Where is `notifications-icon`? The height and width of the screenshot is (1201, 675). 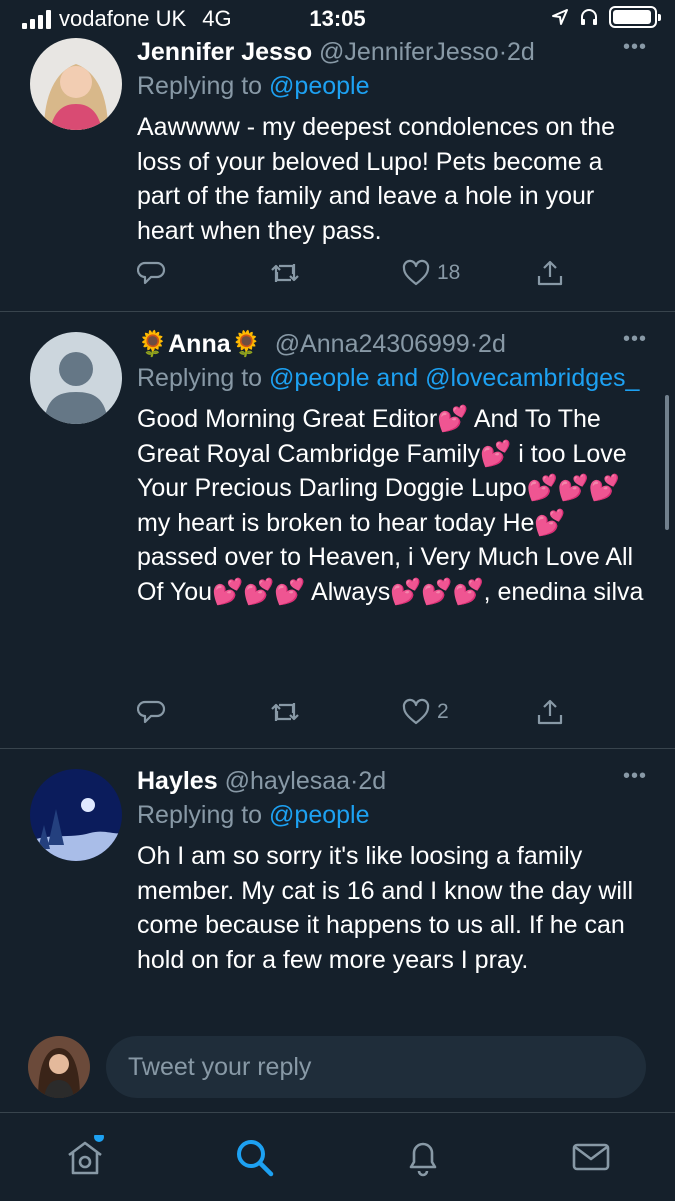
notifications-icon is located at coordinates (423, 1159).